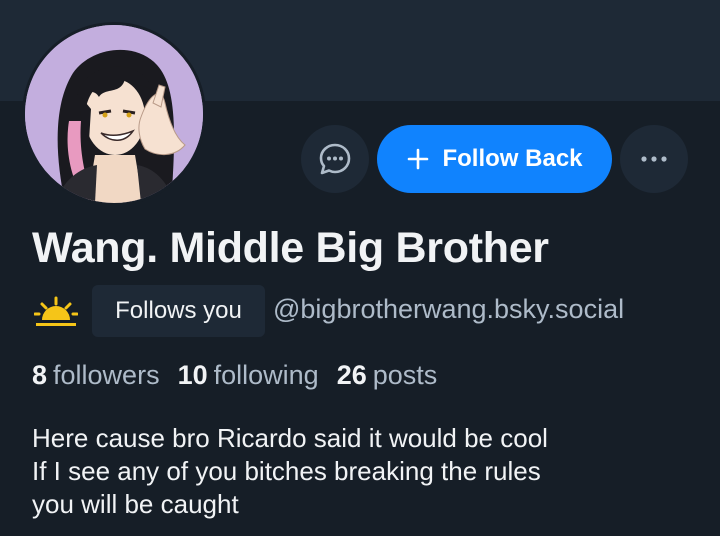  What do you see at coordinates (266, 375) in the screenshot?
I see `following-label: following` at bounding box center [266, 375].